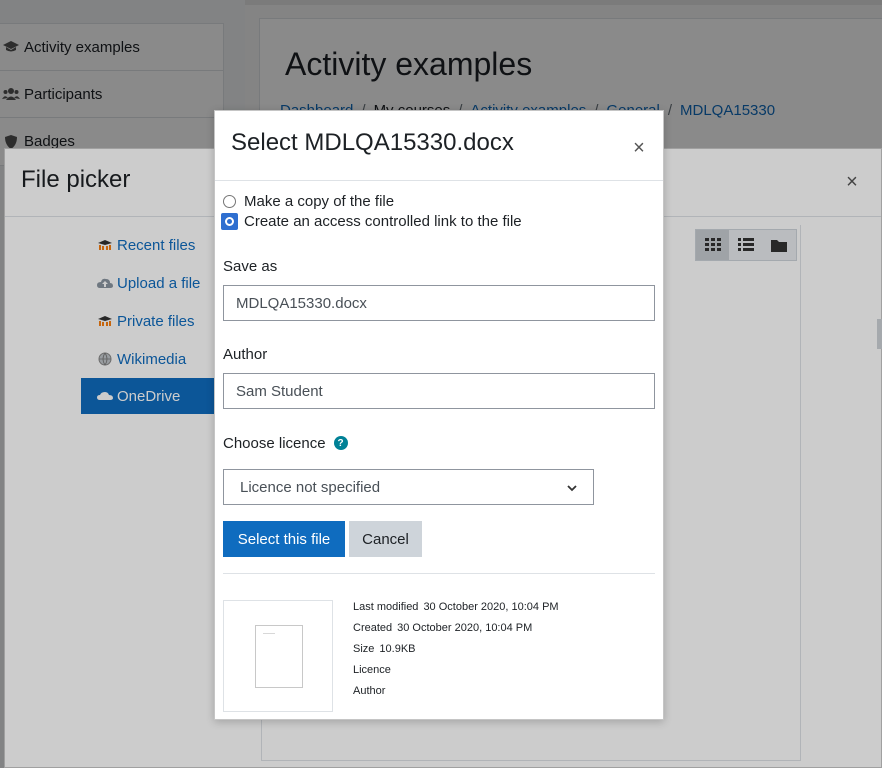 The width and height of the screenshot is (882, 768). I want to click on select-dialog-title: Select MDLQA15330.docx, so click(372, 142).